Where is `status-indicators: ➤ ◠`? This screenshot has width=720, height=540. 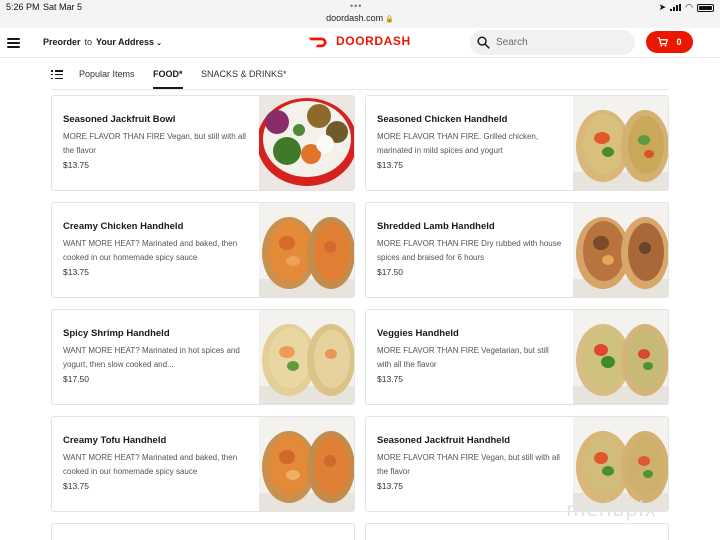
status-indicators: ➤ ◠ is located at coordinates (686, 7).